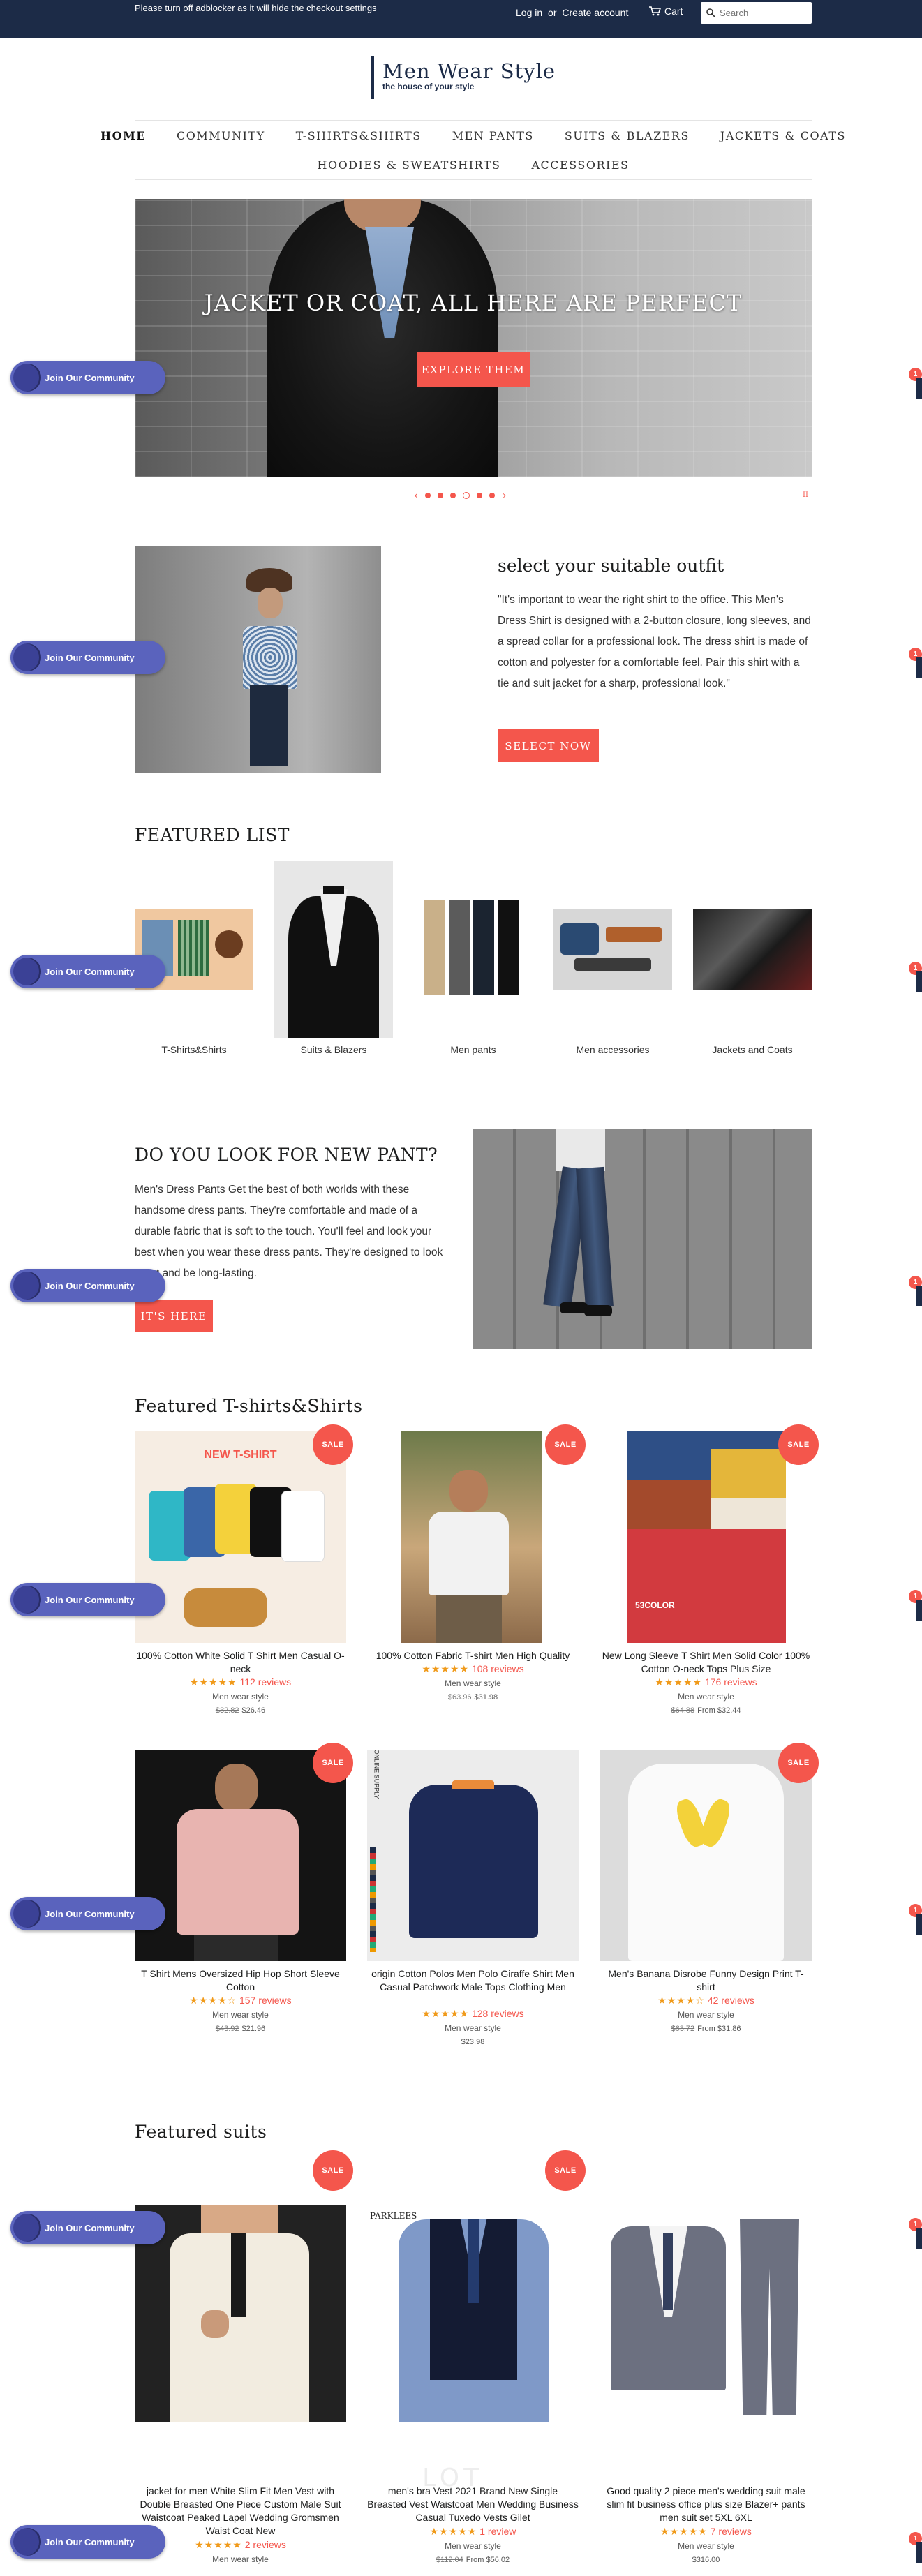 This screenshot has width=922, height=2576. I want to click on old-price: $63.96, so click(460, 1697).